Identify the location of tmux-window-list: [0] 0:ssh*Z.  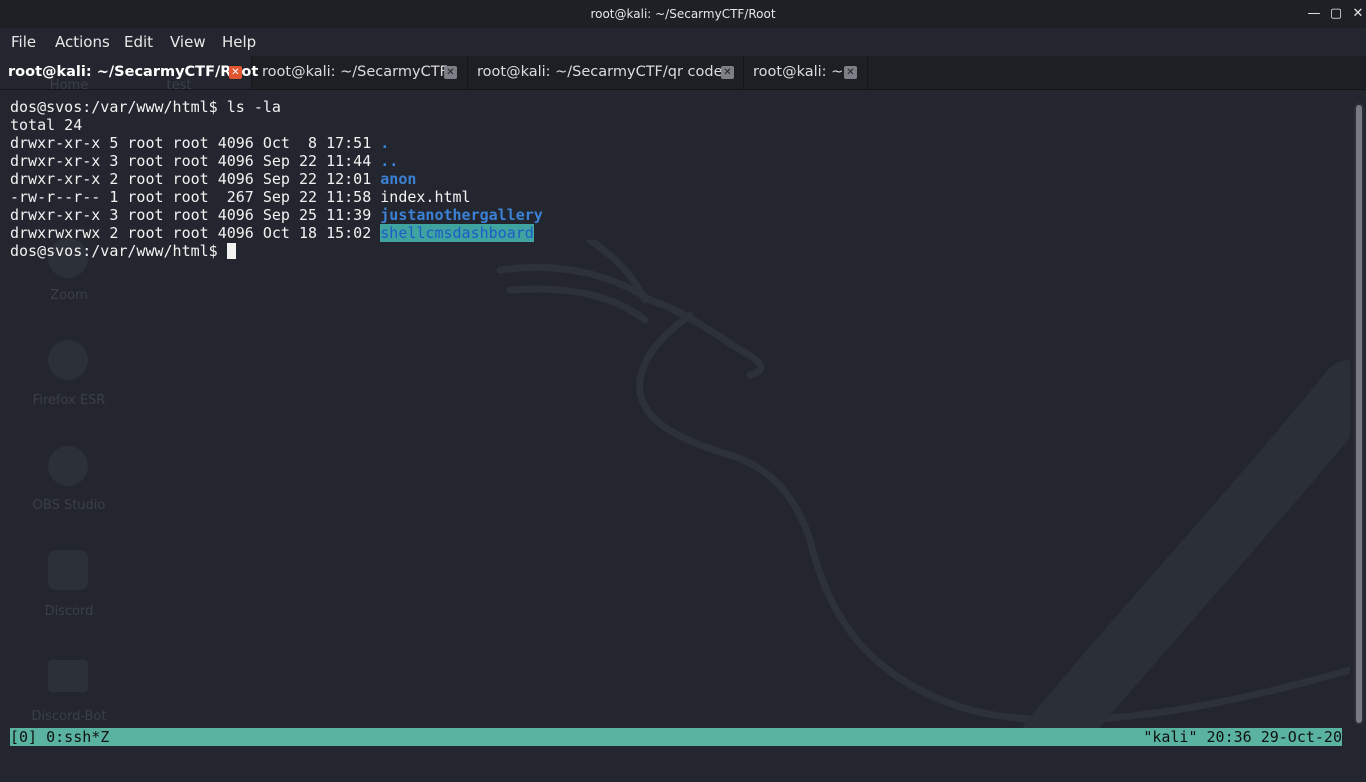
(60, 737).